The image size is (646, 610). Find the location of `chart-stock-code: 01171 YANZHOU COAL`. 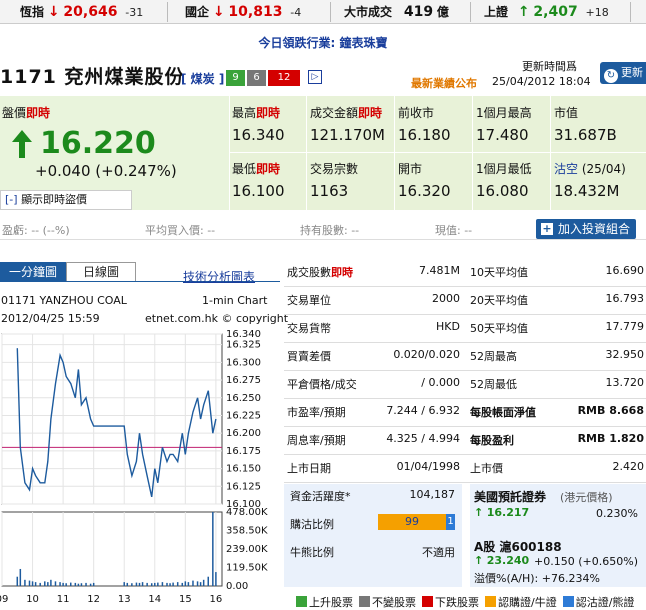

chart-stock-code: 01171 YANZHOU COAL is located at coordinates (64, 300).